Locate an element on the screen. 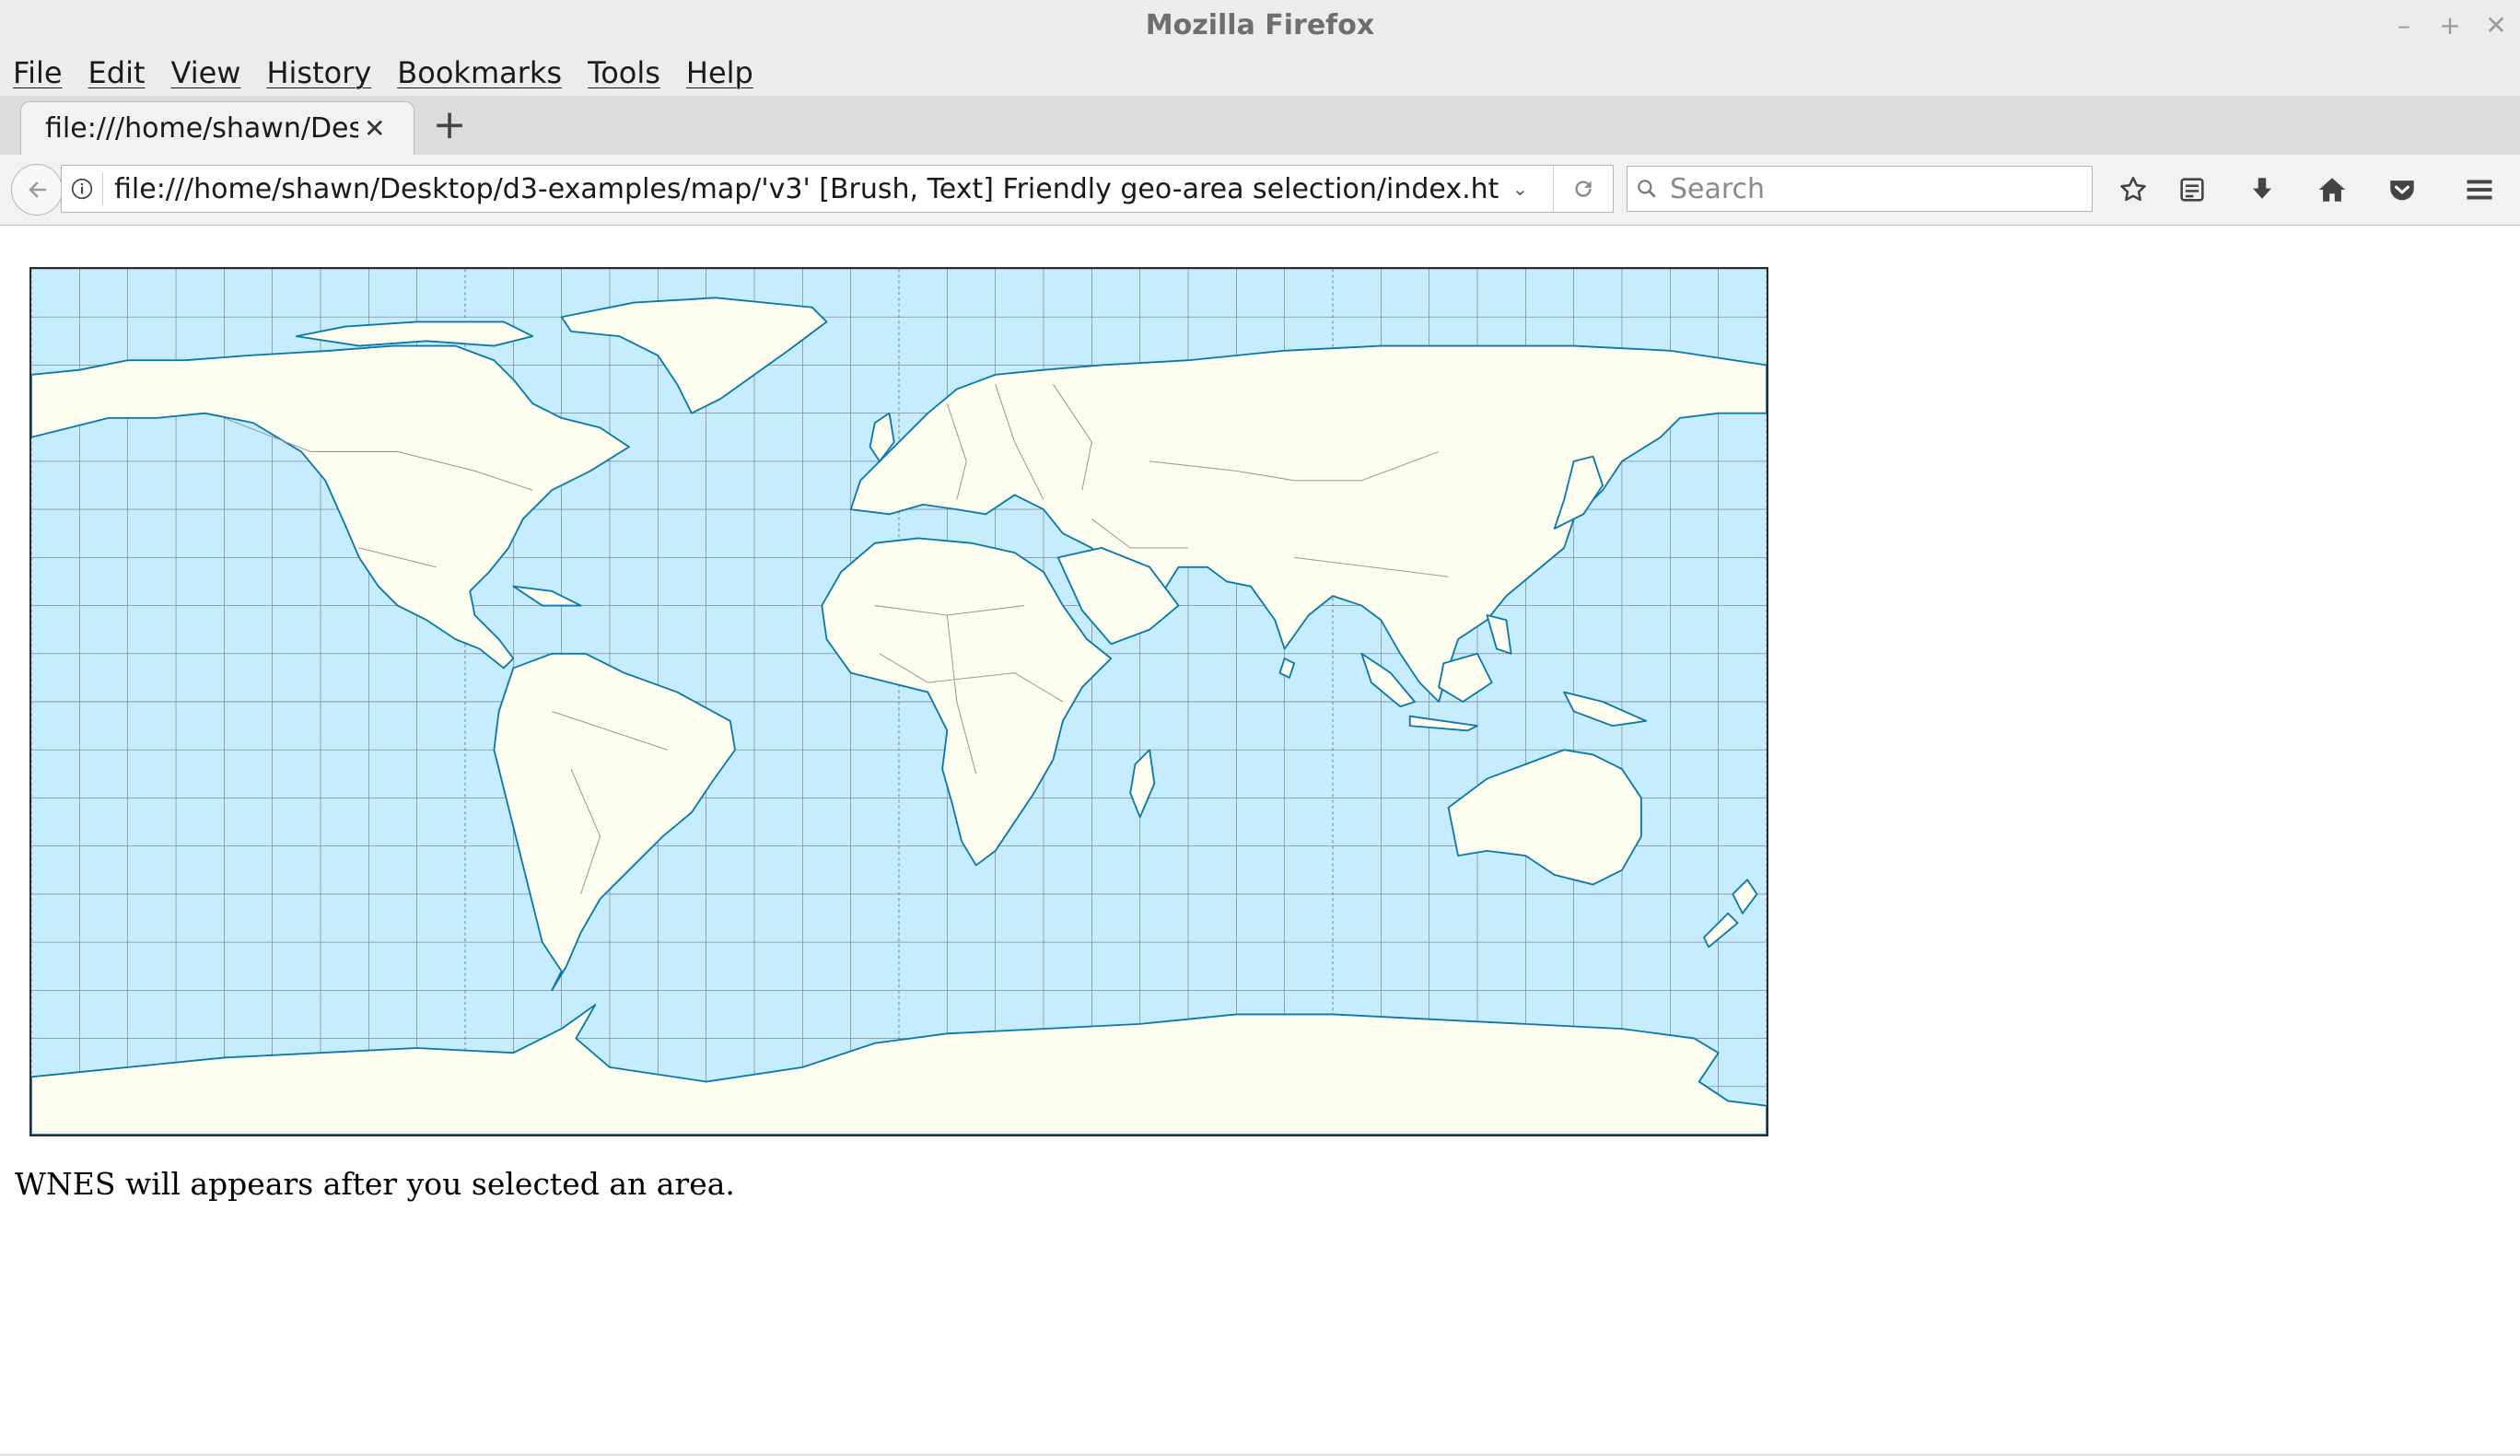 The width and height of the screenshot is (2520, 1456). reload-icon is located at coordinates (1583, 189).